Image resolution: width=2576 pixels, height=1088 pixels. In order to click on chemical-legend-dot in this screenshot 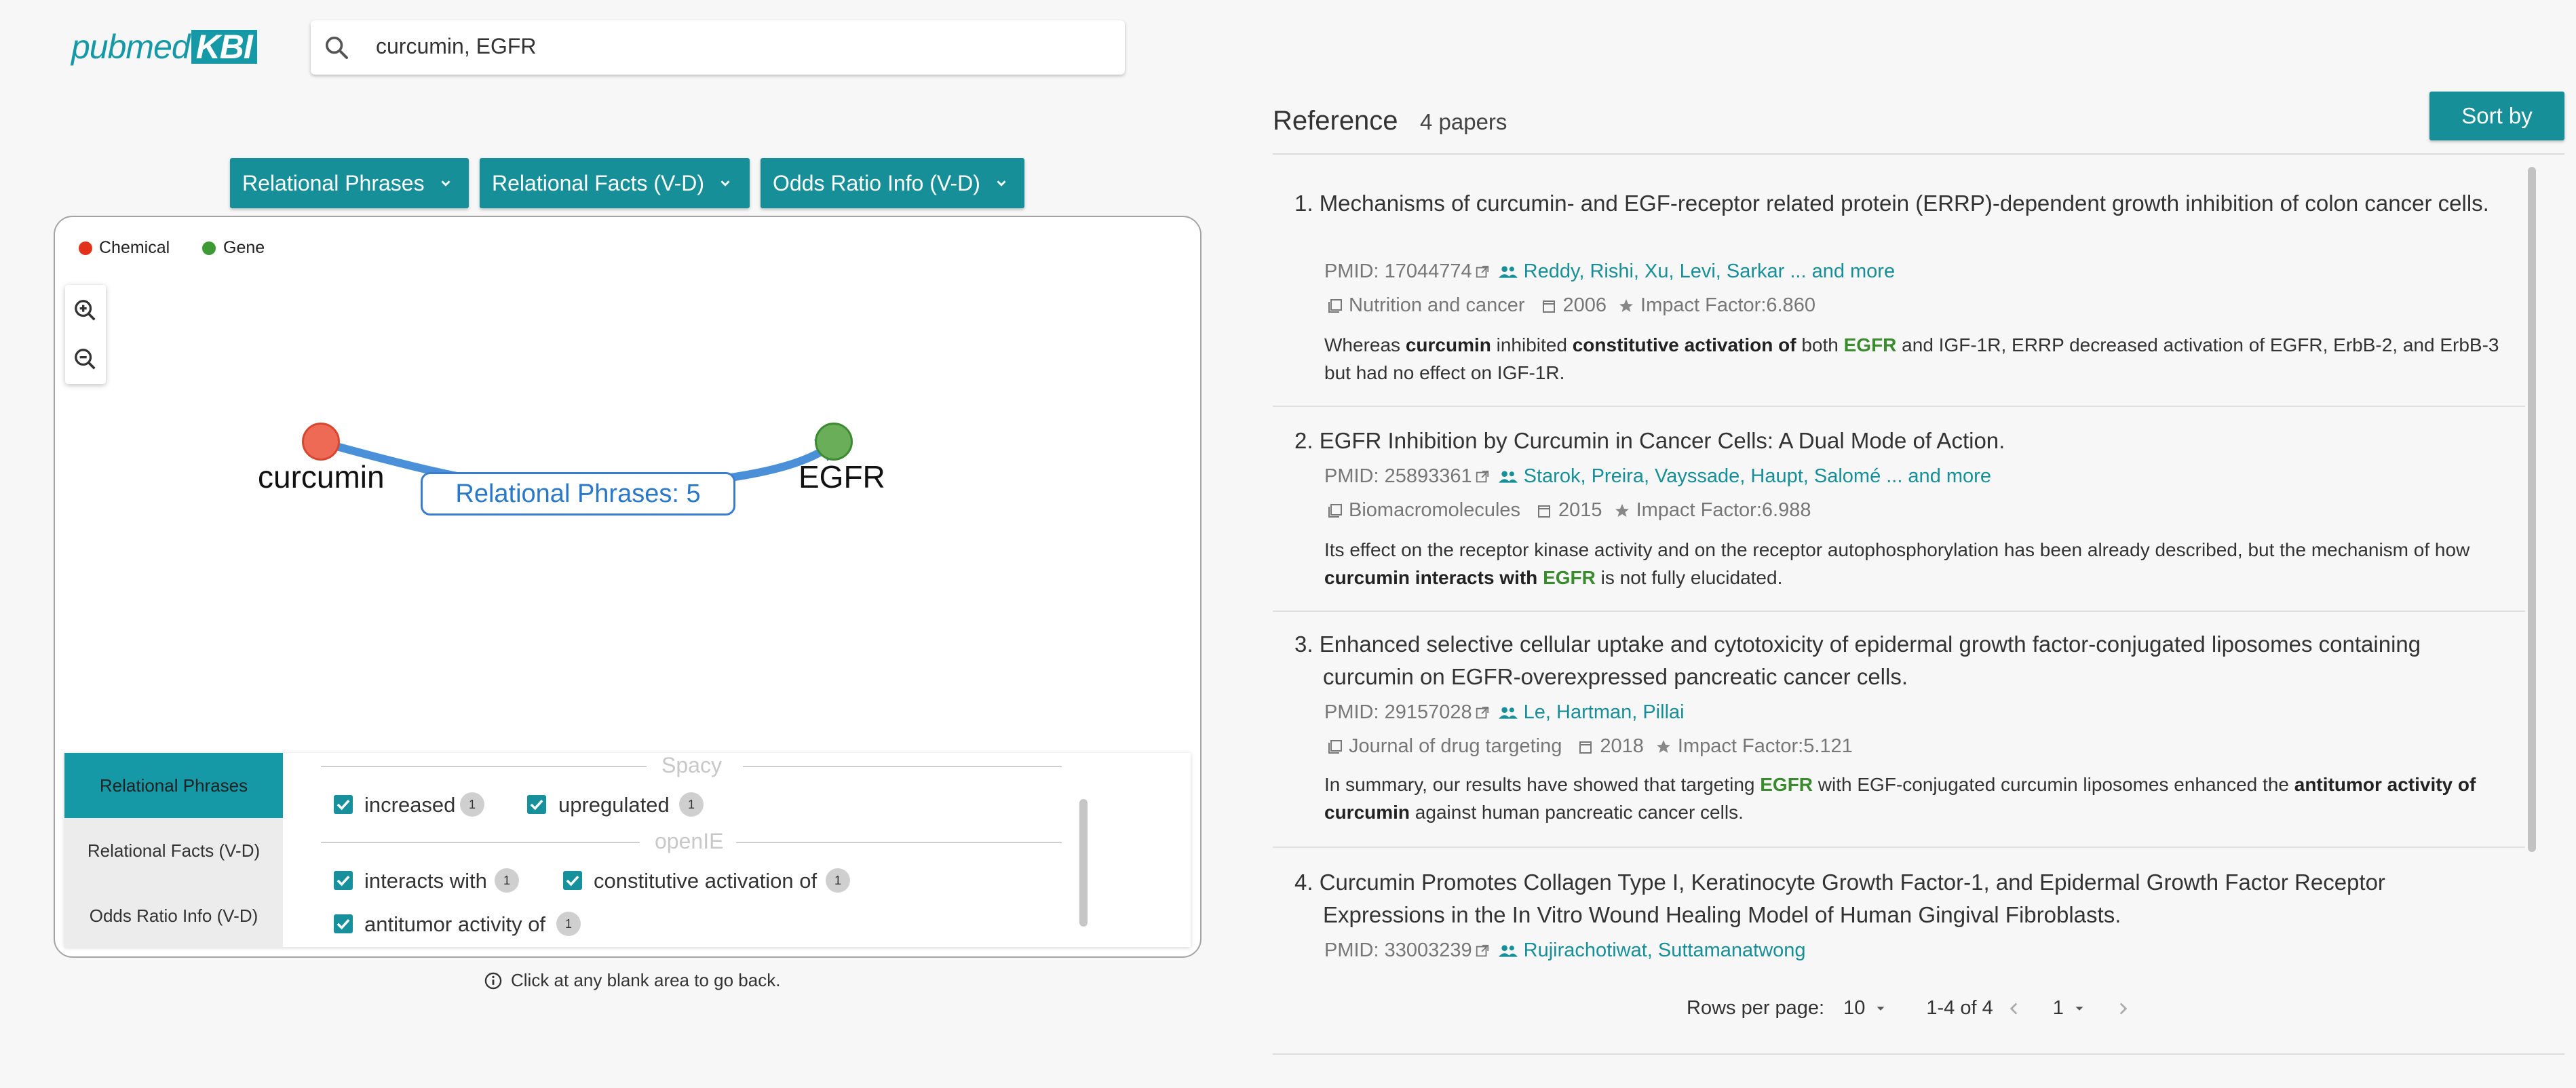, I will do `click(85, 248)`.